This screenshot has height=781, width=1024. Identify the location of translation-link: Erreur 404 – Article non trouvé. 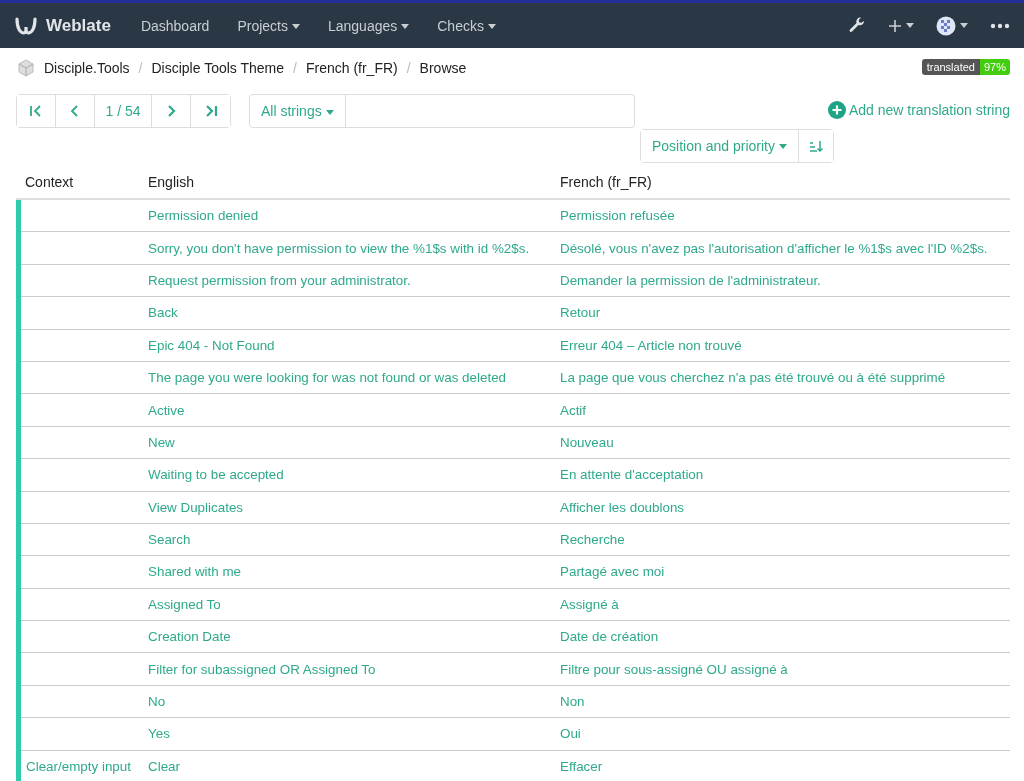
(651, 345).